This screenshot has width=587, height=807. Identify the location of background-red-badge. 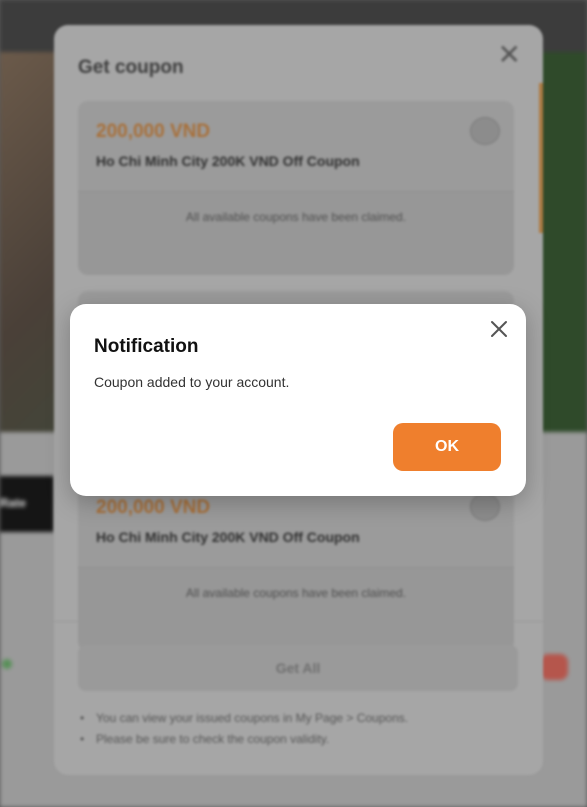
(554, 667).